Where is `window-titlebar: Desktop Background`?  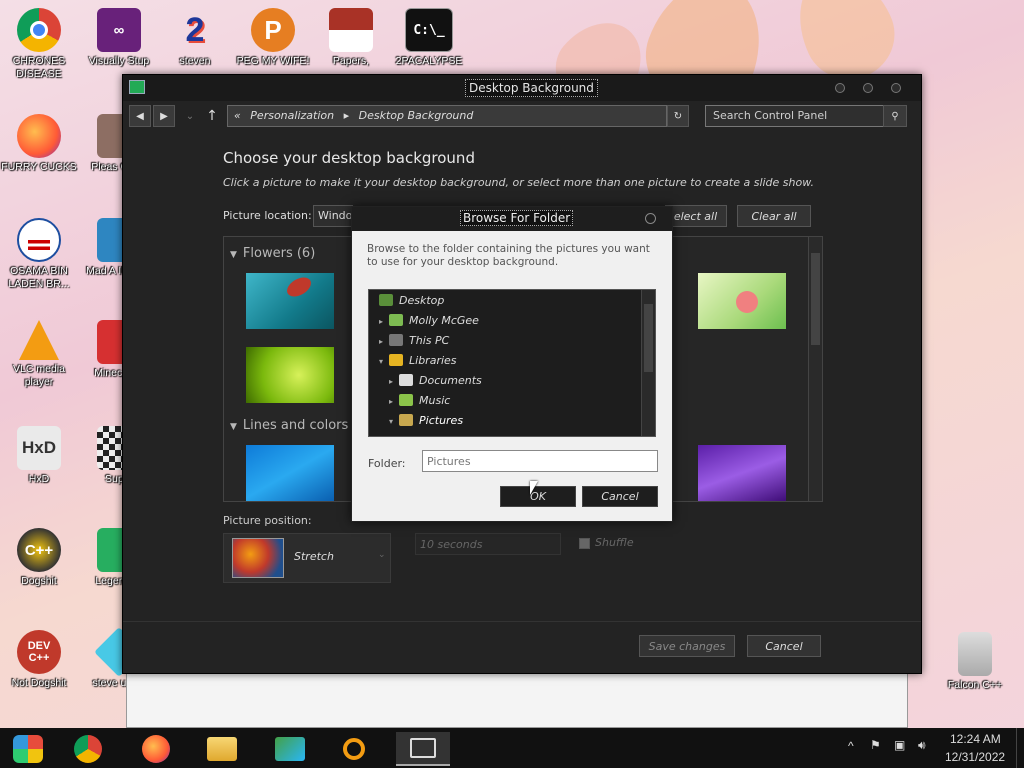 window-titlebar: Desktop Background is located at coordinates (522, 88).